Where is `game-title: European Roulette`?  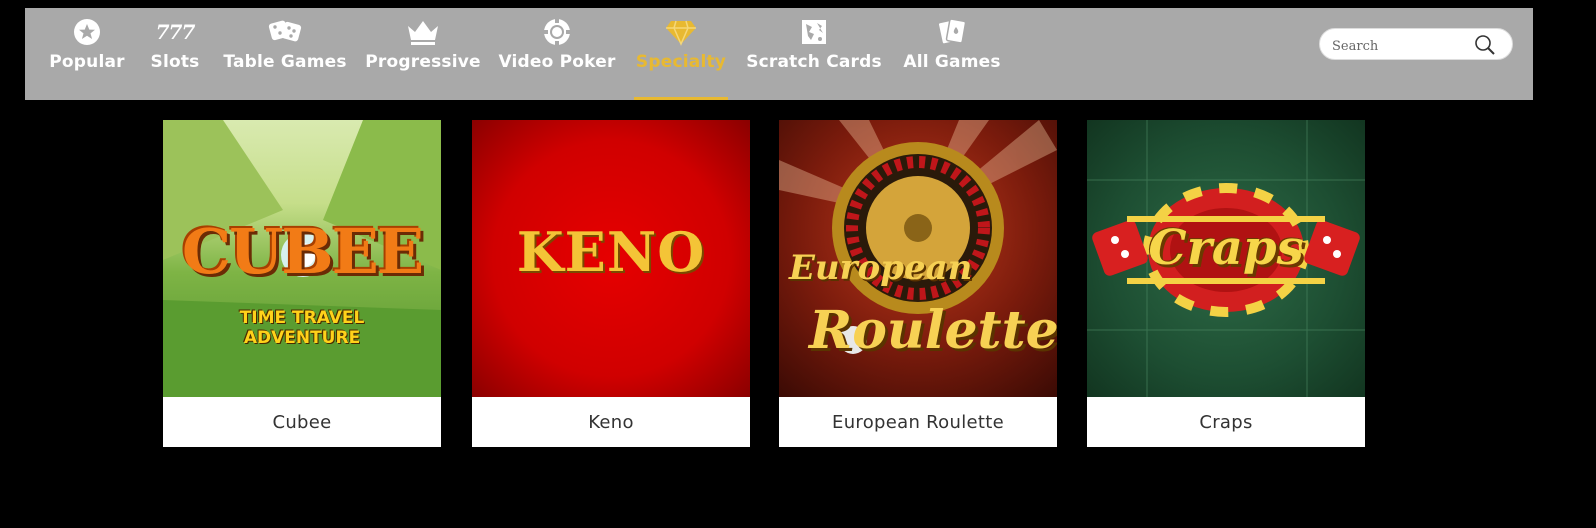
game-title: European Roulette is located at coordinates (918, 422).